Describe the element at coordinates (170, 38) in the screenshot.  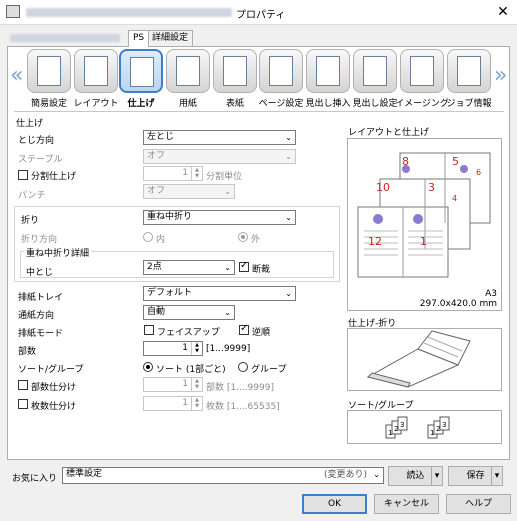
I see `tab-advanced: 詳細設定` at that location.